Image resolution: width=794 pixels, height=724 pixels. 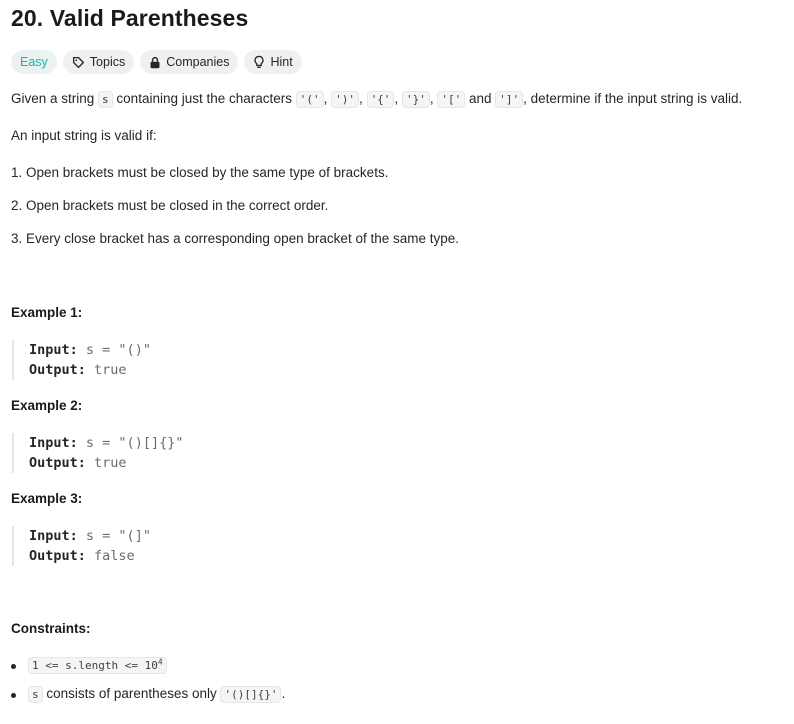 What do you see at coordinates (130, 18) in the screenshot?
I see `problem-title: 20. Valid Parentheses` at bounding box center [130, 18].